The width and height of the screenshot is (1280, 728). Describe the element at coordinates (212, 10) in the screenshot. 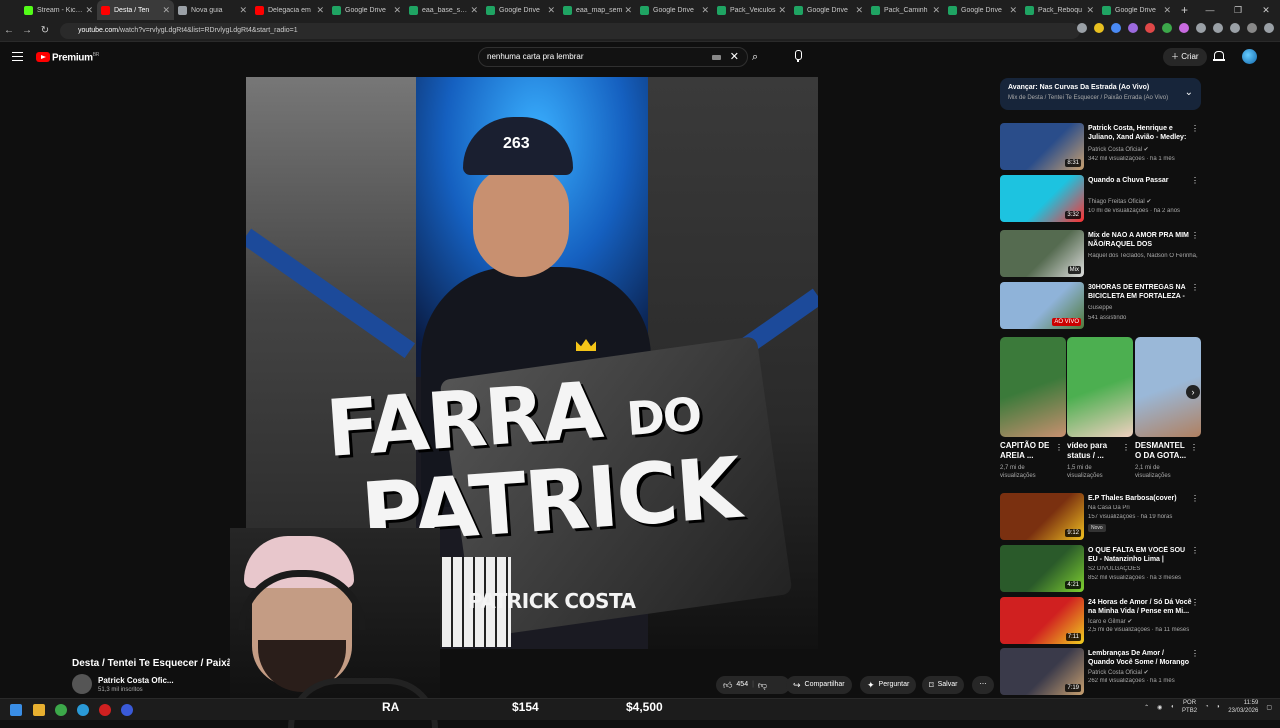

I see `browser-tab: Nova guia ✕` at that location.